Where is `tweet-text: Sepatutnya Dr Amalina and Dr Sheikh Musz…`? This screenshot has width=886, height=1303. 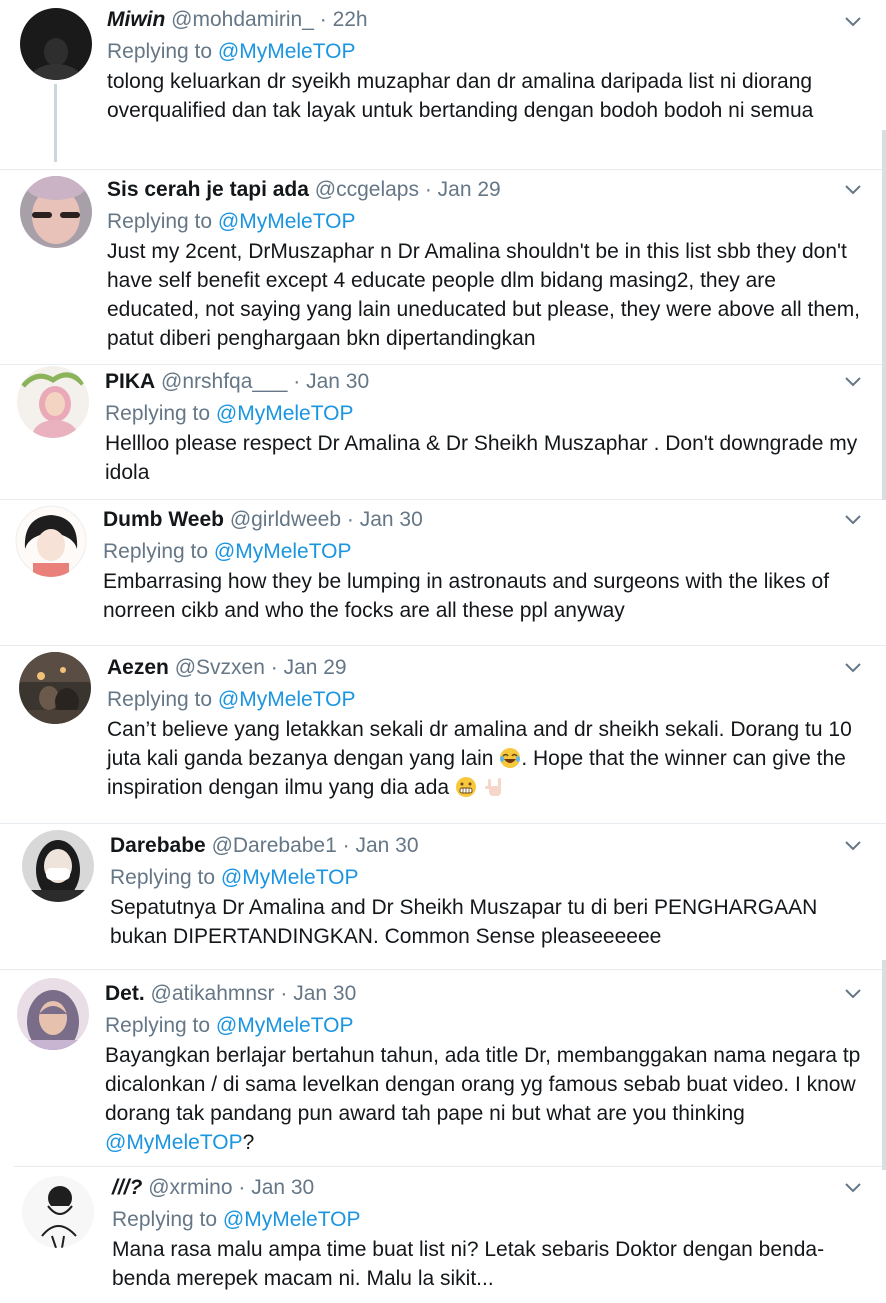 tweet-text: Sepatutnya Dr Amalina and Dr Sheikh Musz… is located at coordinates (464, 922).